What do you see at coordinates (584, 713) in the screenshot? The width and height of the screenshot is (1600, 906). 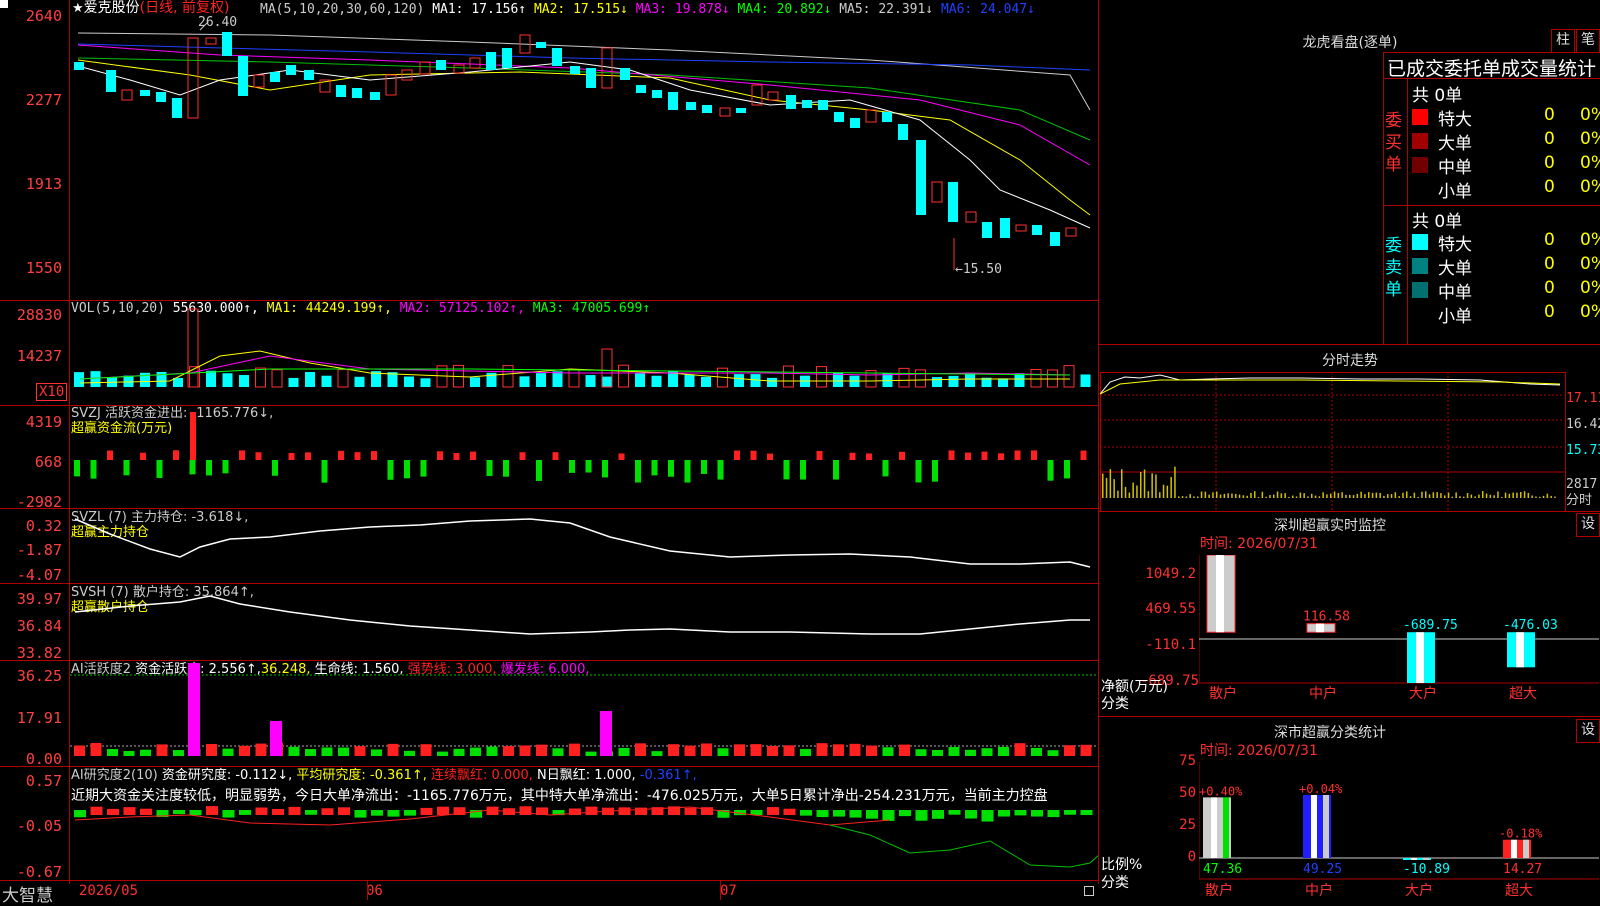 I see `ai-active-chart` at bounding box center [584, 713].